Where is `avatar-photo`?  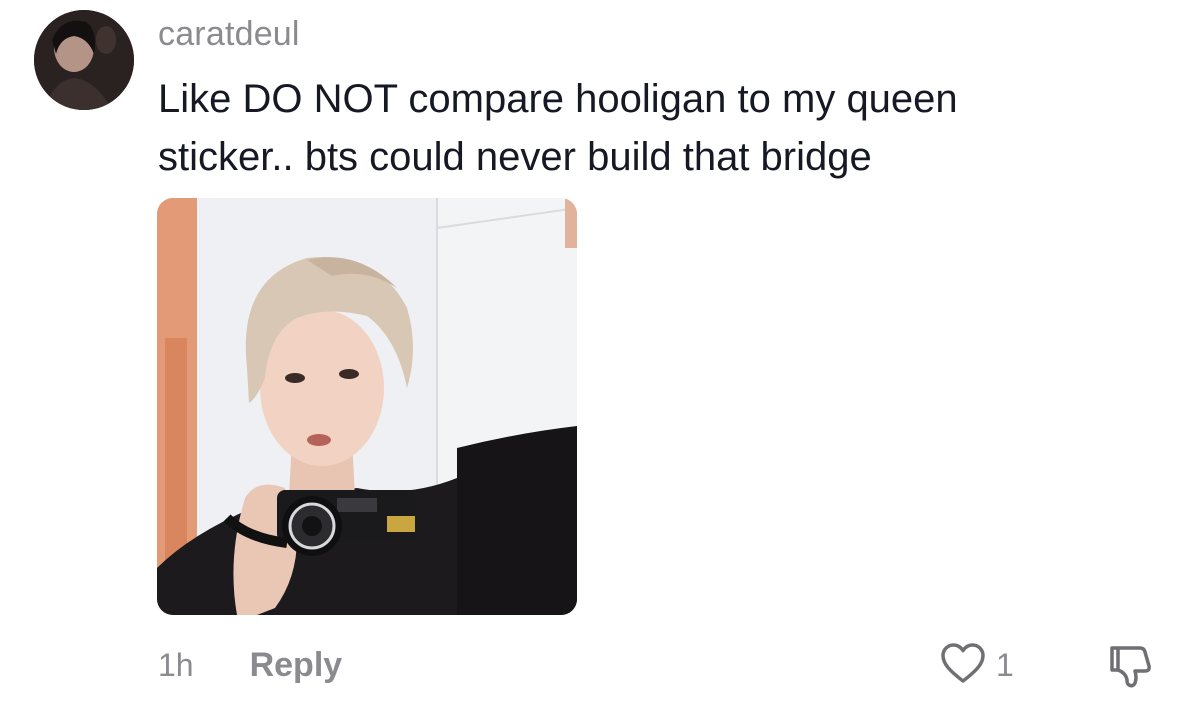
avatar-photo is located at coordinates (84, 60).